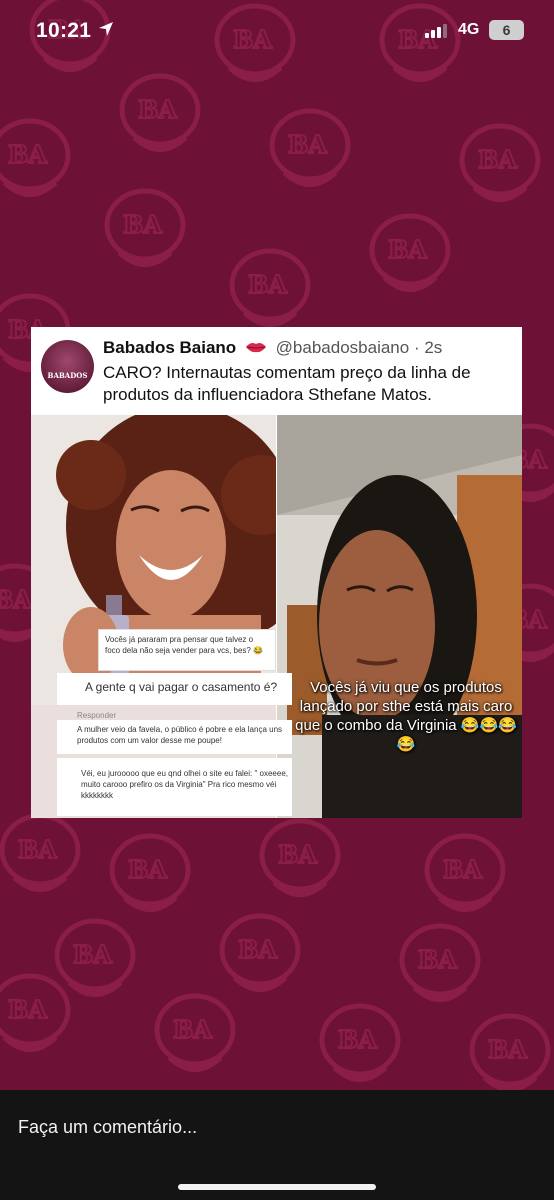 Image resolution: width=554 pixels, height=1200 pixels. Describe the element at coordinates (106, 29) in the screenshot. I see `location-arrow-icon` at that location.